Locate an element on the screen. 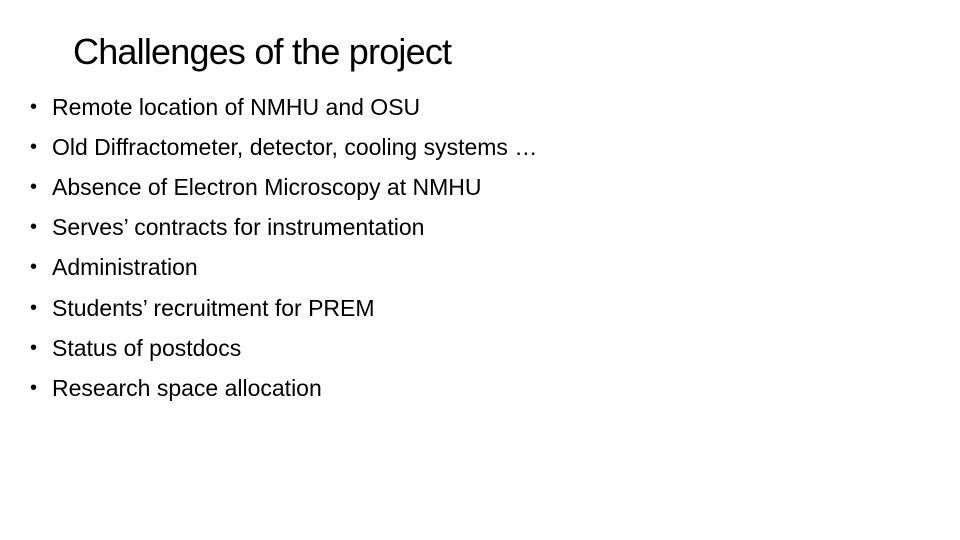 The width and height of the screenshot is (960, 540). bullet-item: • Remote location of NMHU and OSU is located at coordinates (283, 107).